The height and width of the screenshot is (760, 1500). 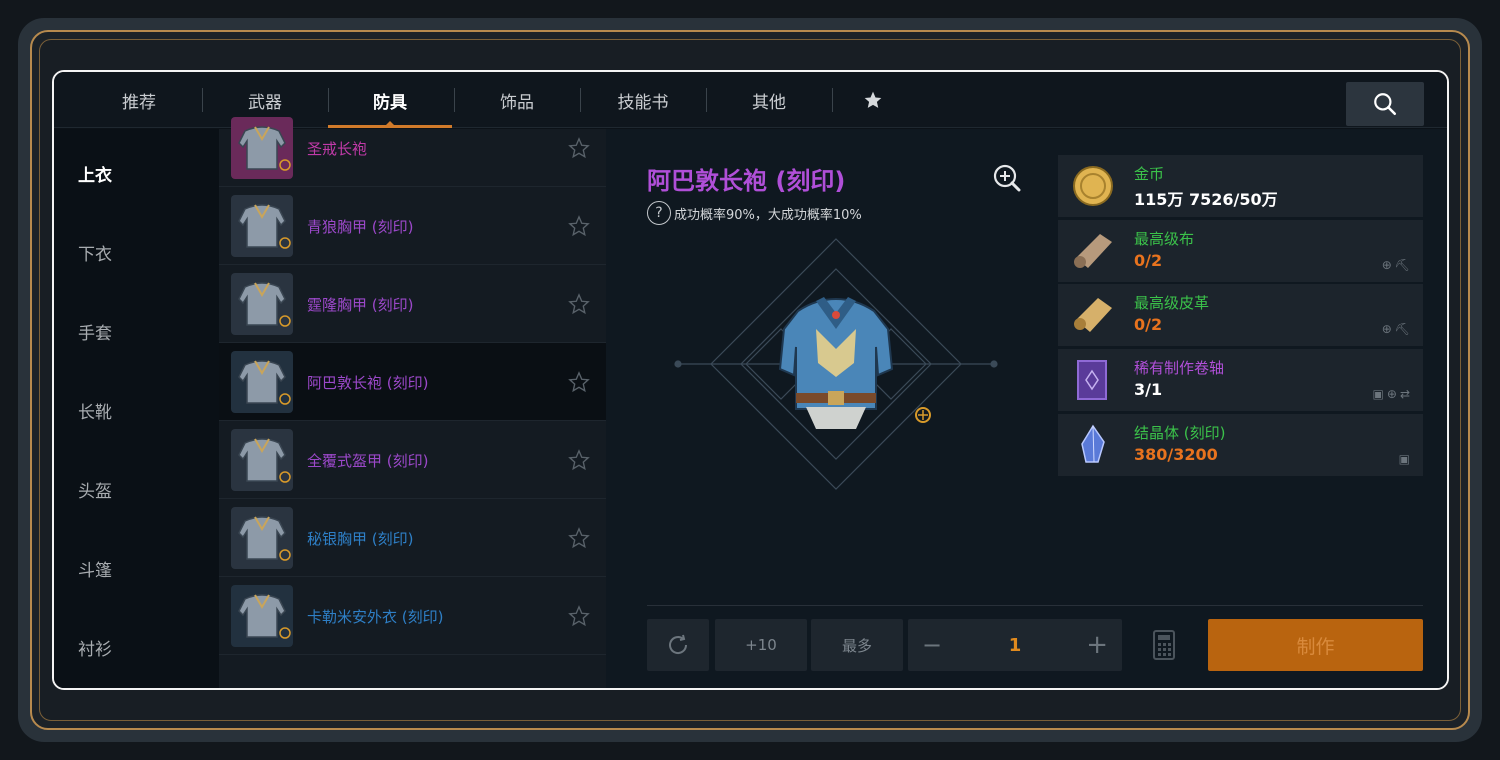 What do you see at coordinates (1240, 315) in the screenshot?
I see `material-leather: 最高级皮革 0/2 ⊕⛏` at bounding box center [1240, 315].